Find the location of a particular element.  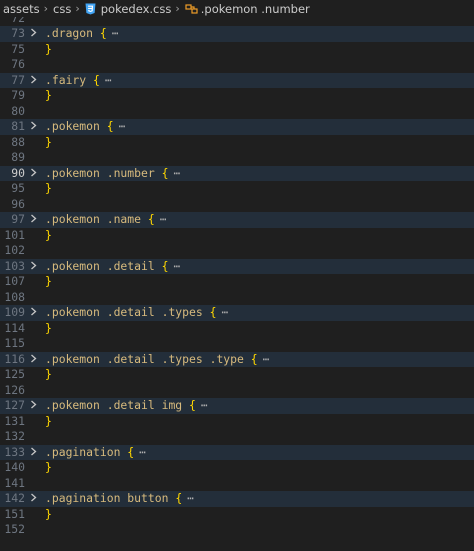

line-number: 131 is located at coordinates (14, 420).